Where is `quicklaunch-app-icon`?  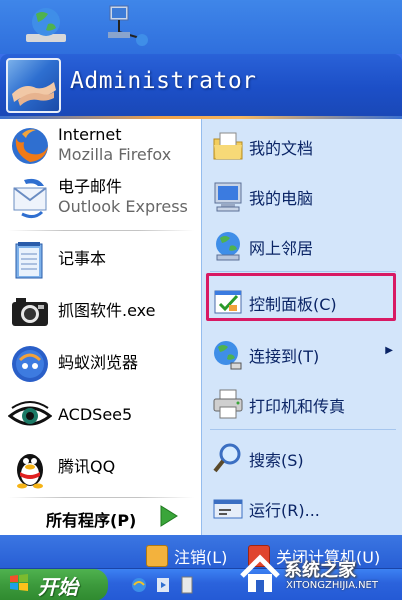 quicklaunch-app-icon is located at coordinates (187, 585).